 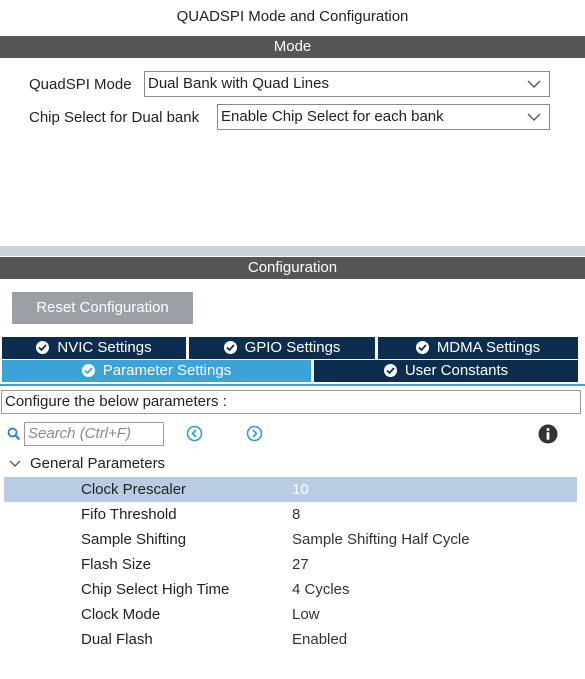 What do you see at coordinates (80, 84) in the screenshot?
I see `quadspi-mode-label: QuadSPI Mode` at bounding box center [80, 84].